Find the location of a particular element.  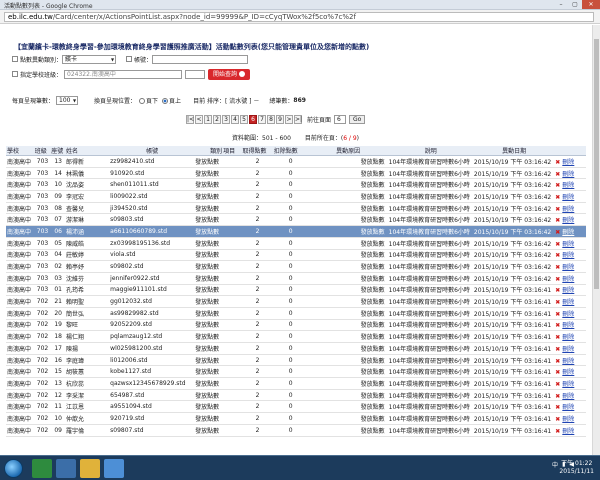

close-button: ✕ is located at coordinates (591, 4).